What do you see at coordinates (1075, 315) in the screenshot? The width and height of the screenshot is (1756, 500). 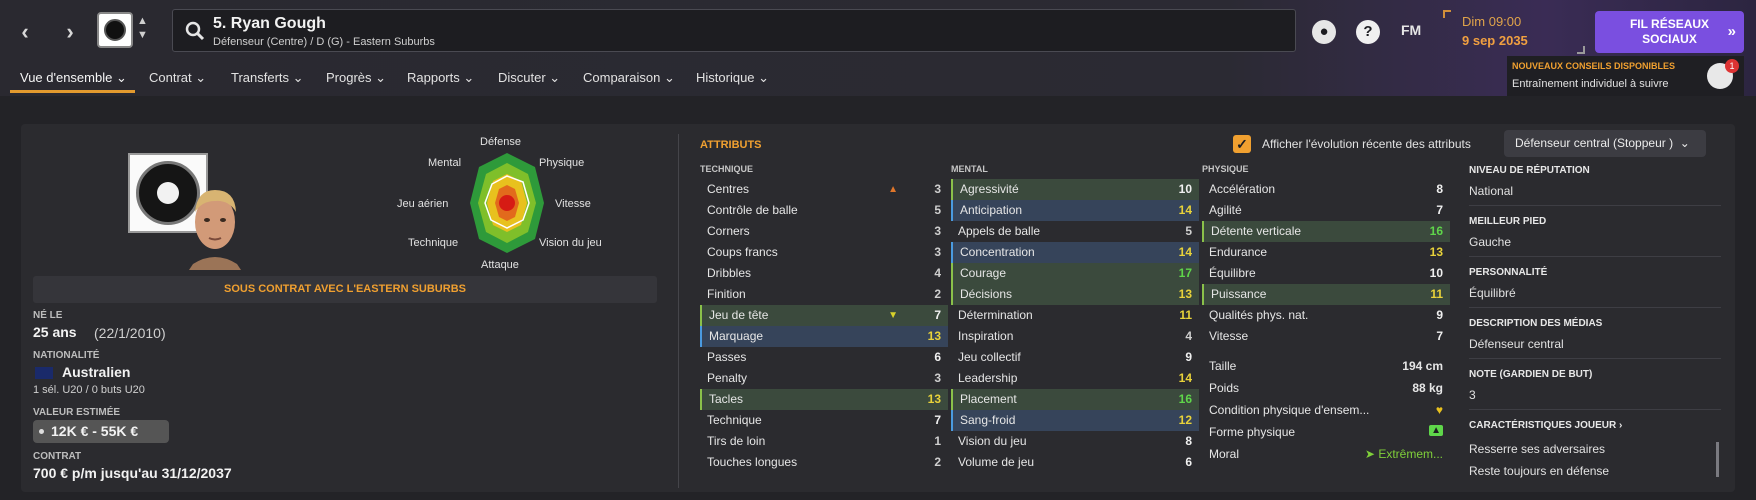 I see `attr-row: Détermination 11` at bounding box center [1075, 315].